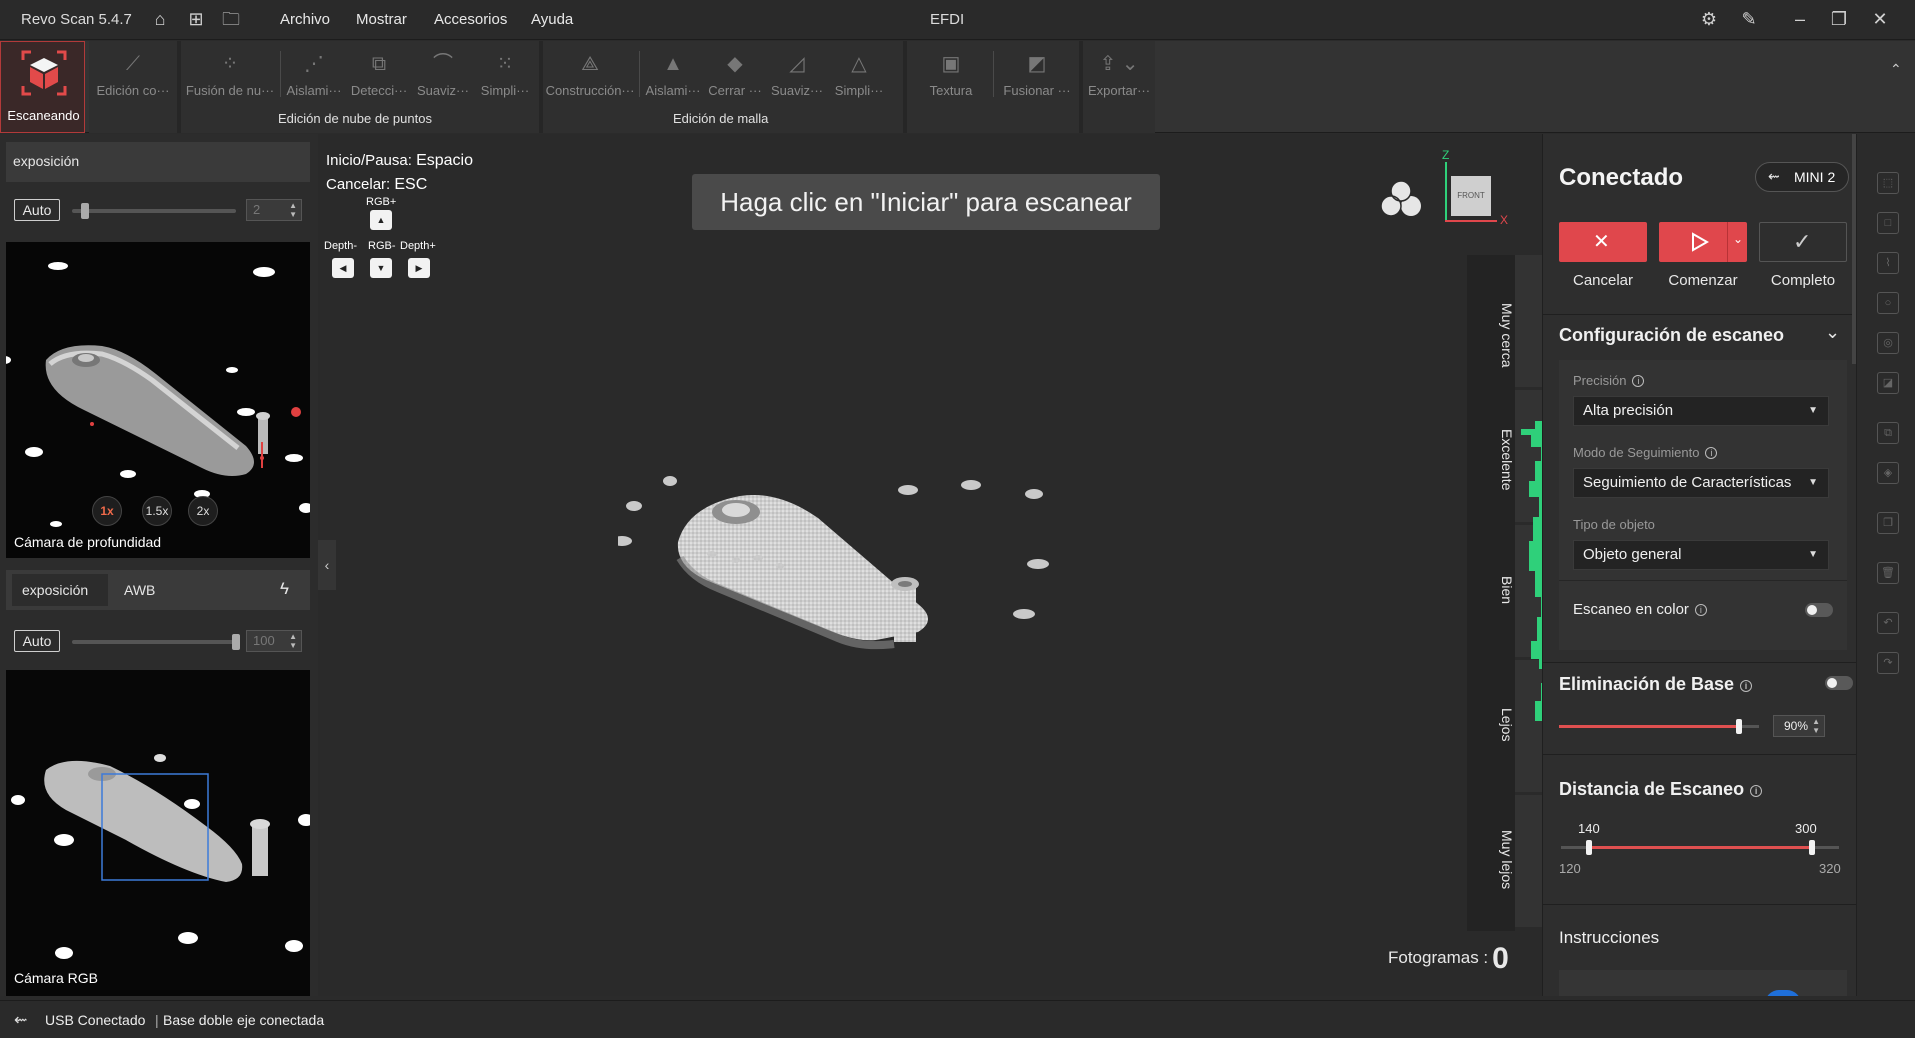  Describe the element at coordinates (1645, 452) in the screenshot. I see `tracking-mode-label: Modo de Seguimiento i` at that location.